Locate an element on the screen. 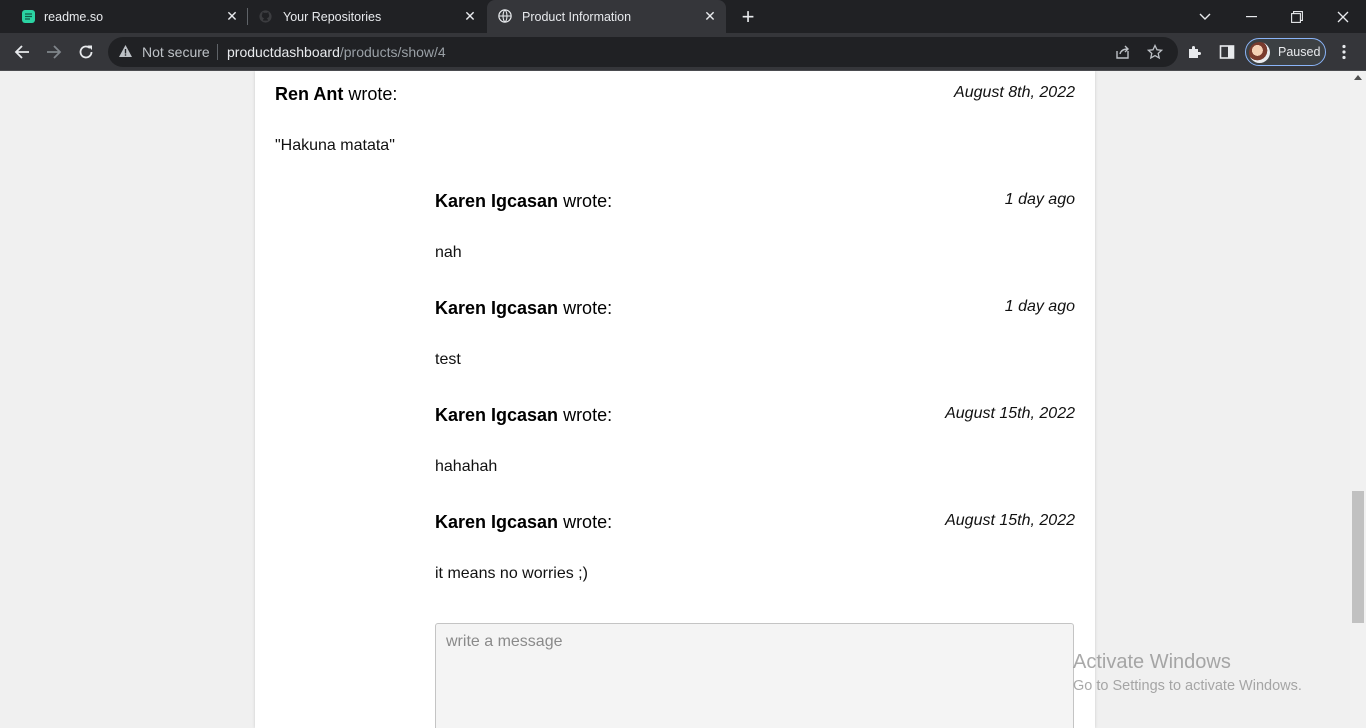 The width and height of the screenshot is (1366, 728). tab-product-information: Product Information ✕ is located at coordinates (606, 16).